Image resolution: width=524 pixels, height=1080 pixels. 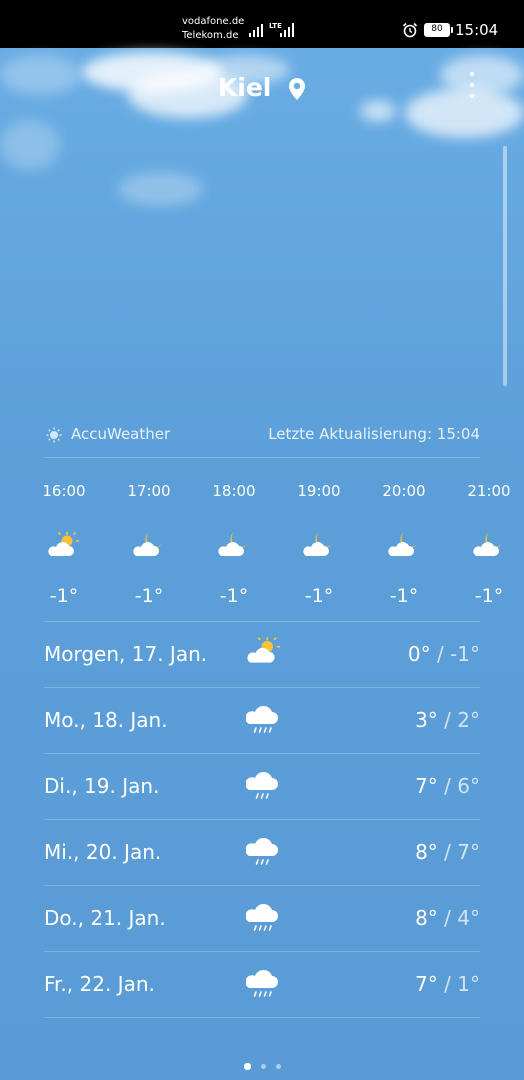 I want to click on carrier-names: vodafone.de Telekom.de, so click(x=213, y=29).